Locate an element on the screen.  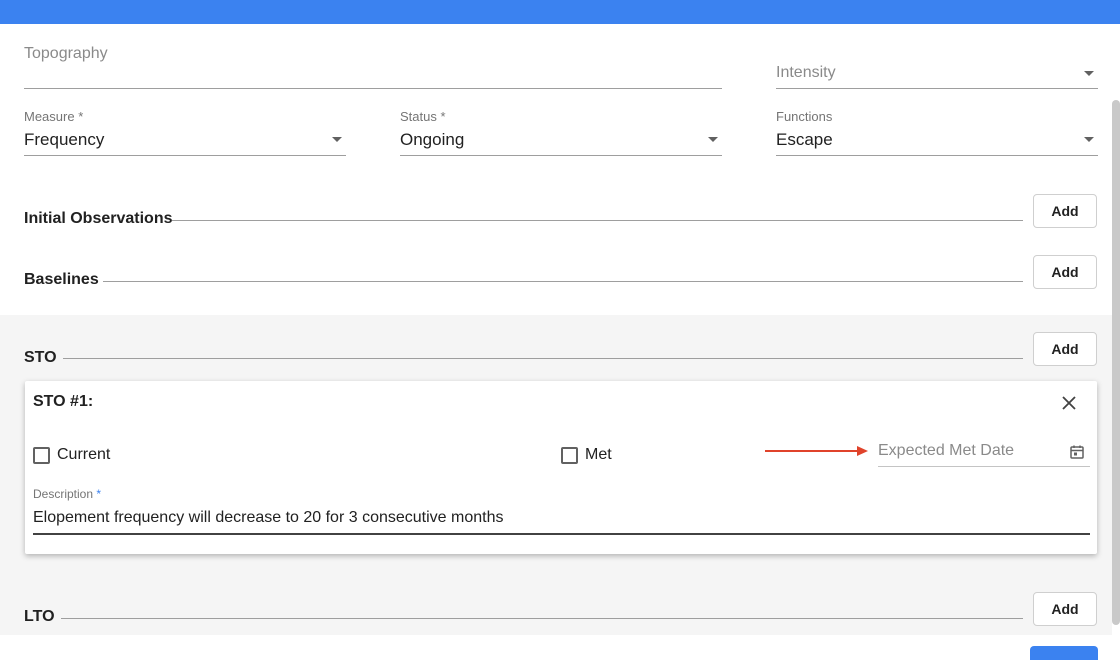
sto-title: STO is located at coordinates (40, 357).